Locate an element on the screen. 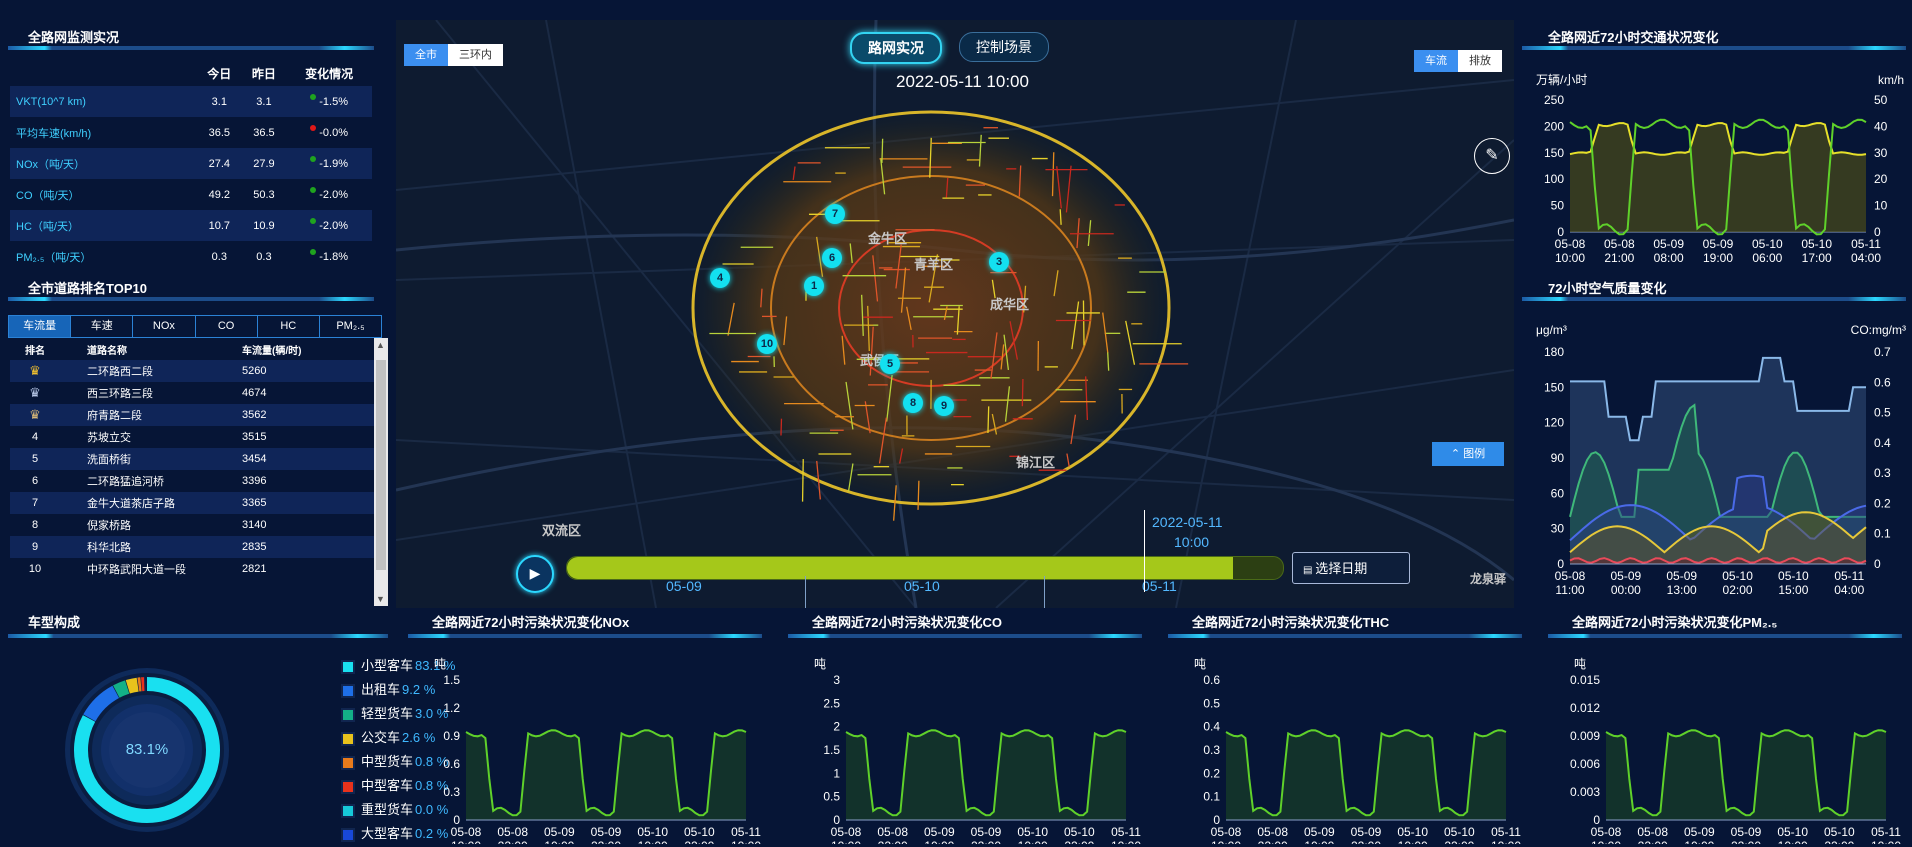 The width and height of the screenshot is (1912, 847). table-row: 5洗面桥街3454 is located at coordinates (199, 459).